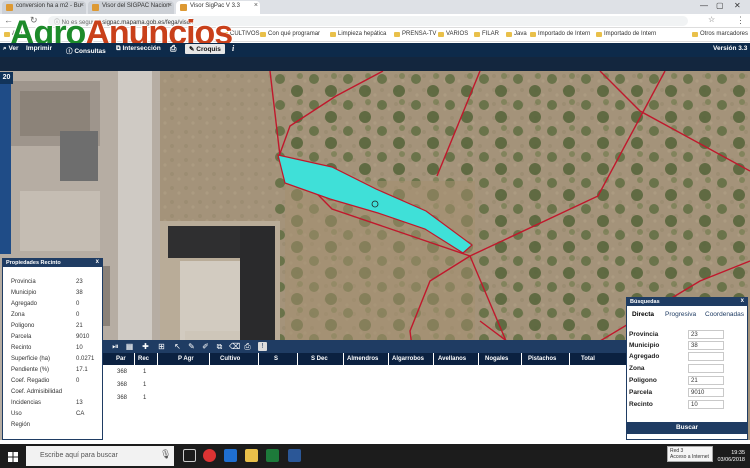  What do you see at coordinates (79, 282) in the screenshot?
I see `prop-value: 23` at bounding box center [79, 282].